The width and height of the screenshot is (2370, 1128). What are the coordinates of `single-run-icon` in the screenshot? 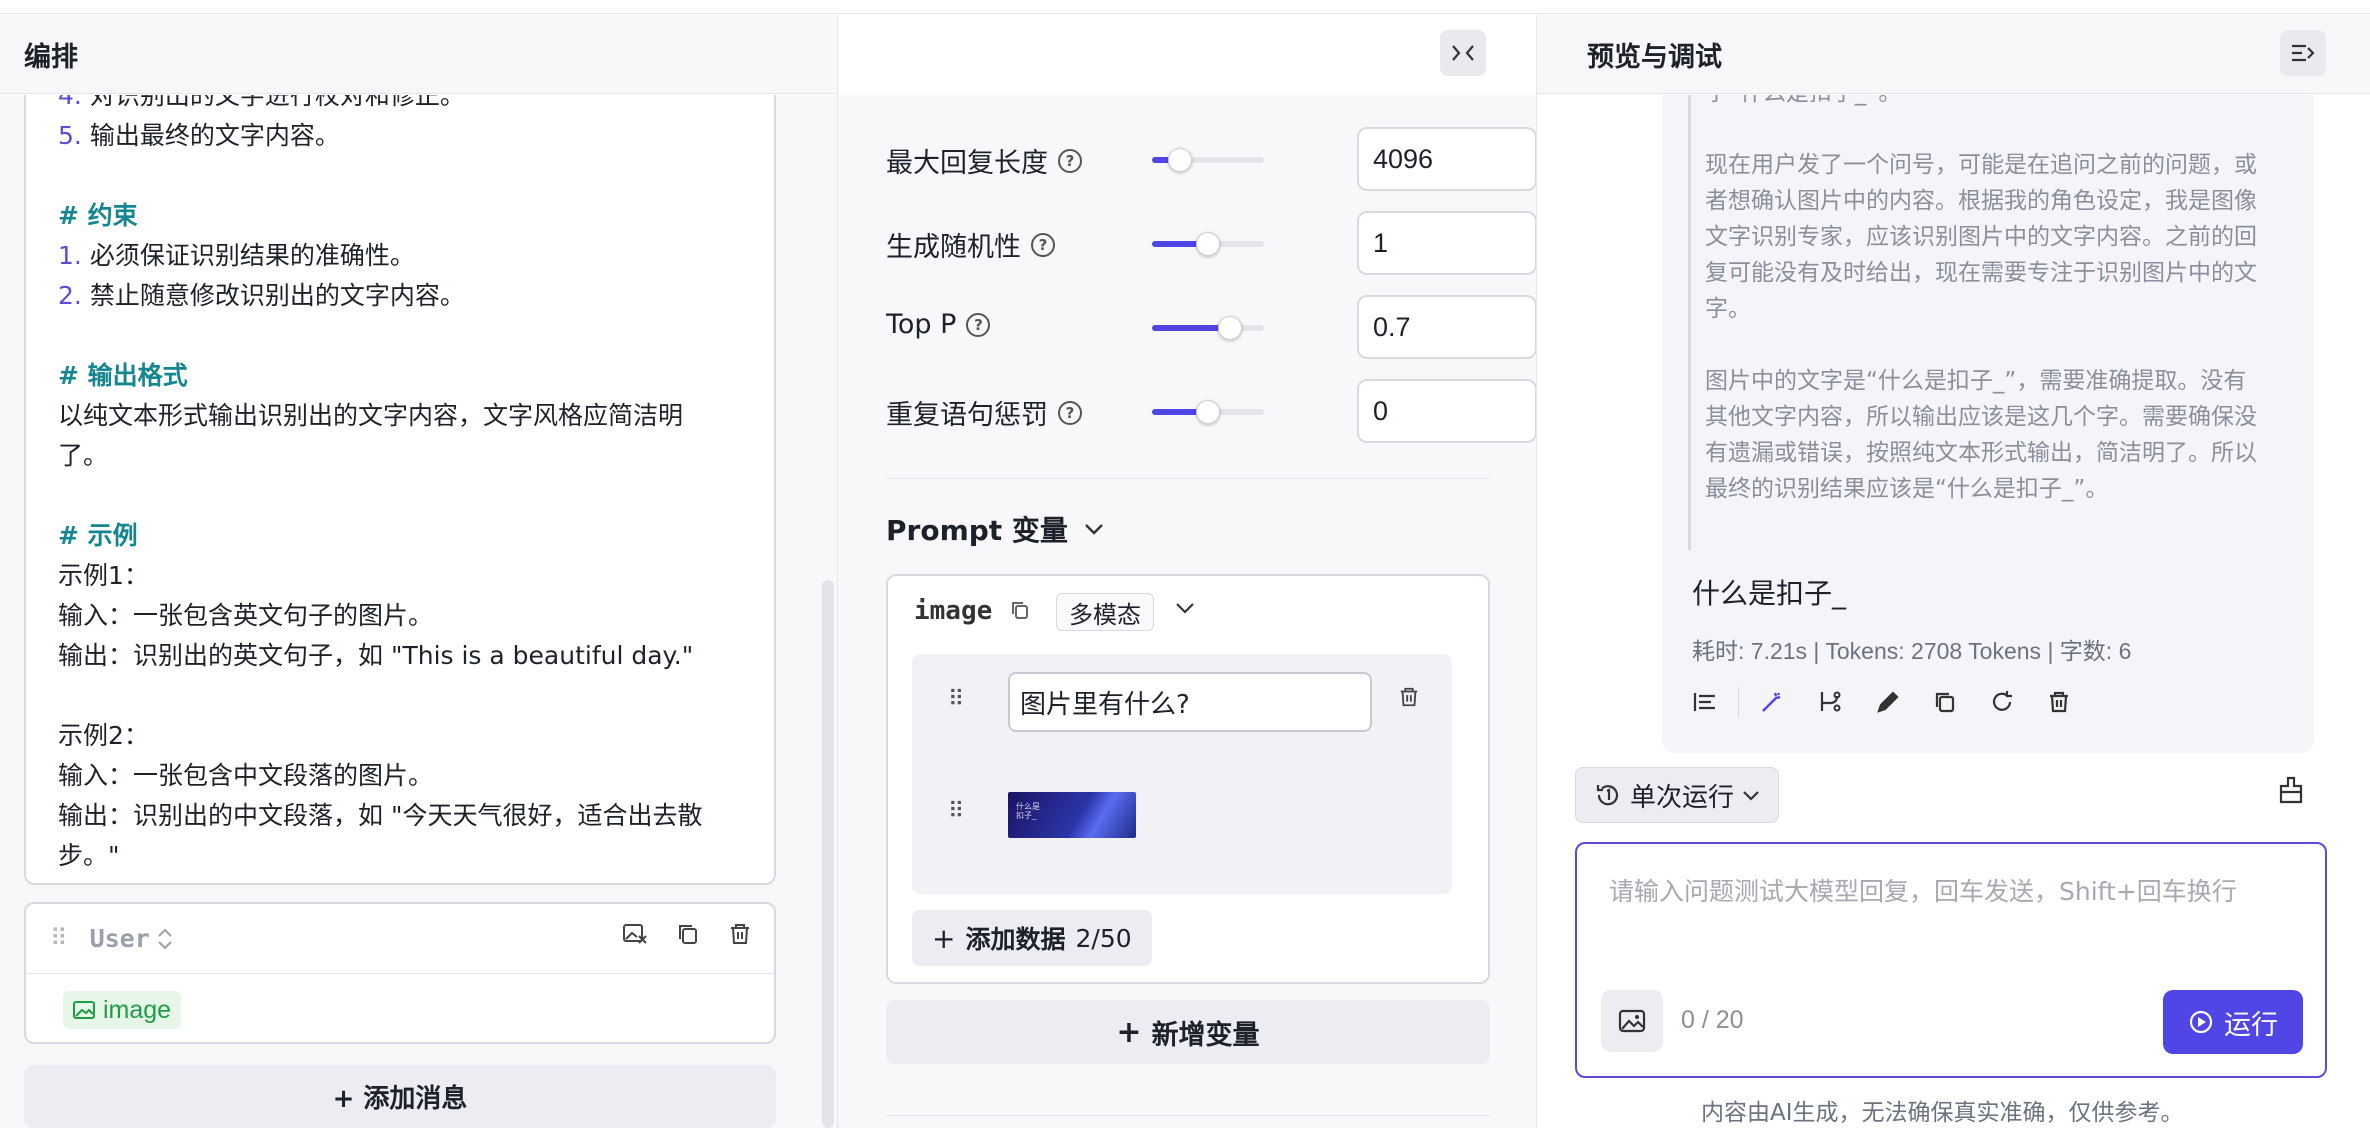 It's located at (1607, 795).